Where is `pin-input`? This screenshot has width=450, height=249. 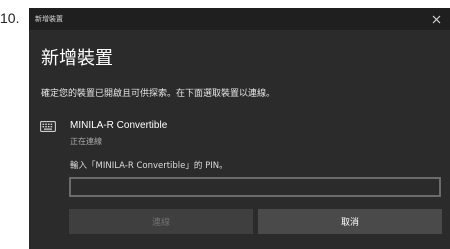
pin-input is located at coordinates (255, 187).